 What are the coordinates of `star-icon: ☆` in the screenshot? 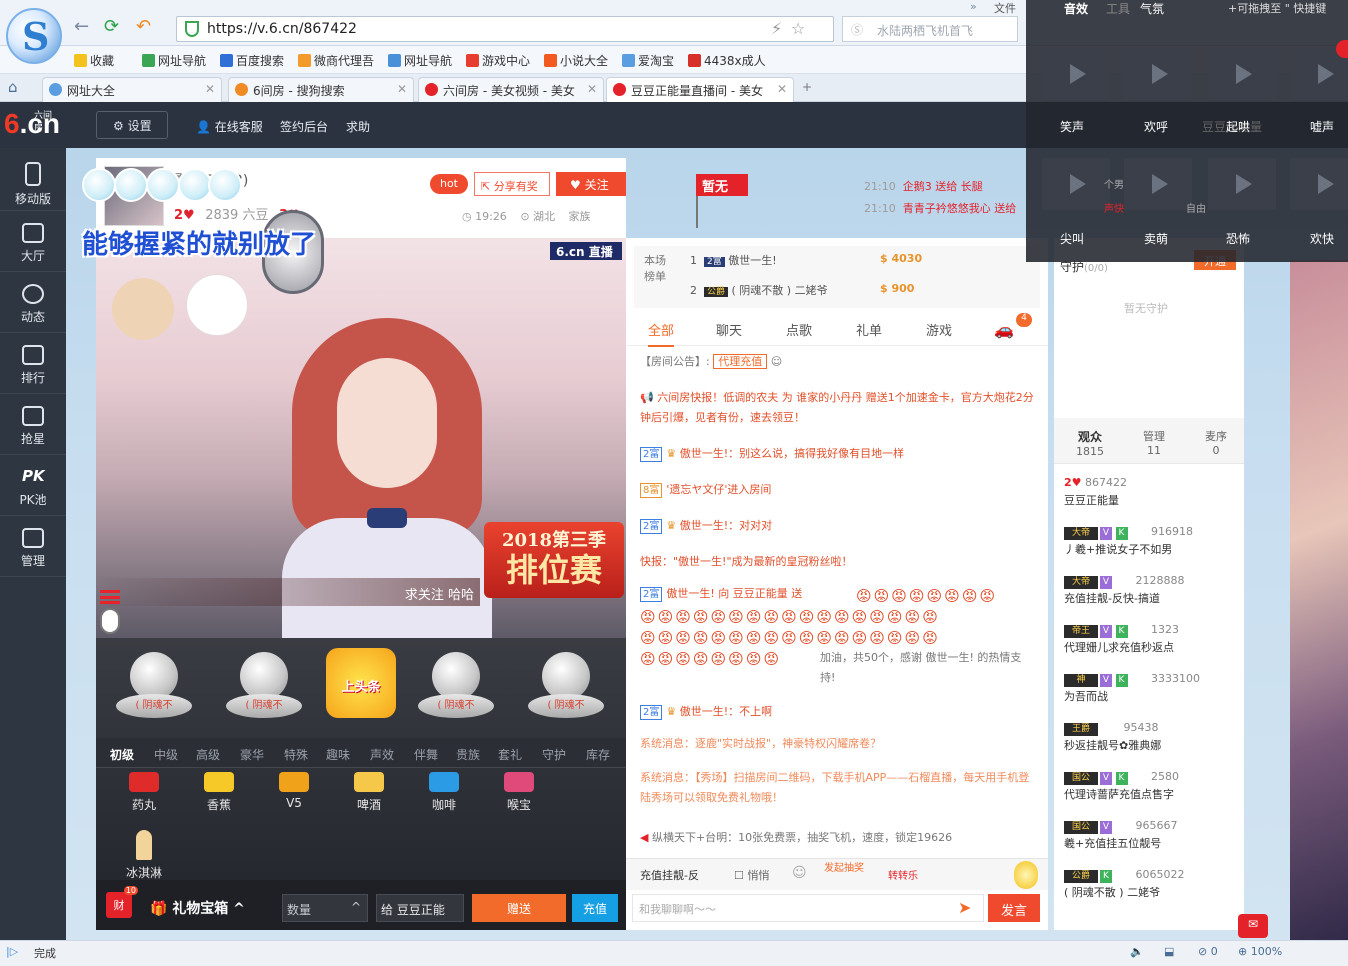 It's located at (798, 28).